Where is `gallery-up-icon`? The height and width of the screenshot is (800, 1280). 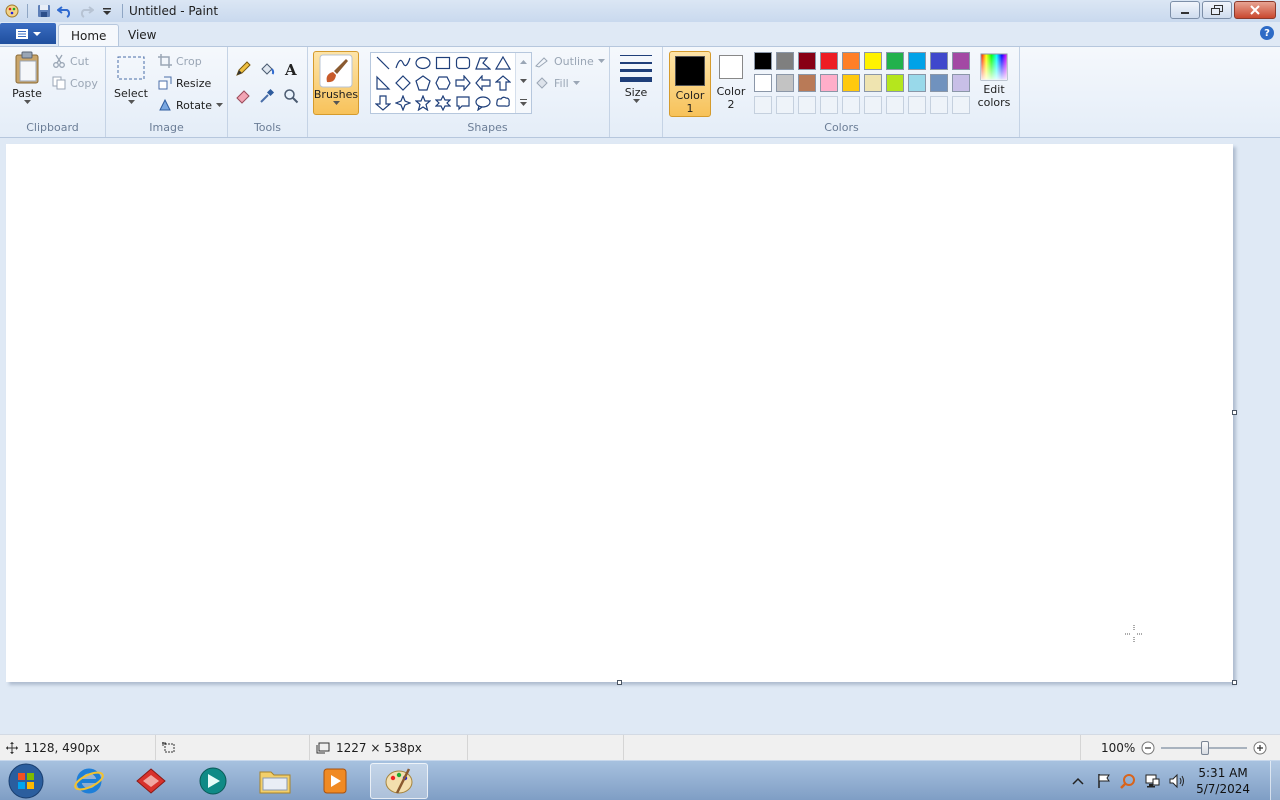
gallery-up-icon is located at coordinates (523, 62).